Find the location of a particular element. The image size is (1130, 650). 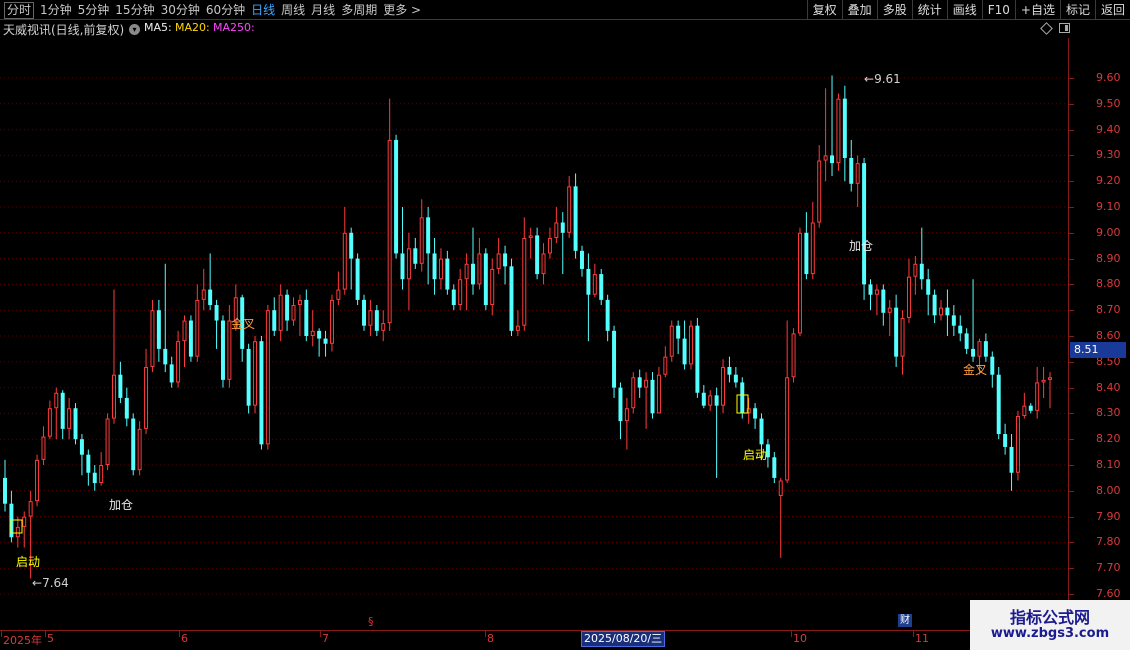

date-axis: 2025/08/20/三 2025年 5 6 7 8 10 11 is located at coordinates (565, 640).